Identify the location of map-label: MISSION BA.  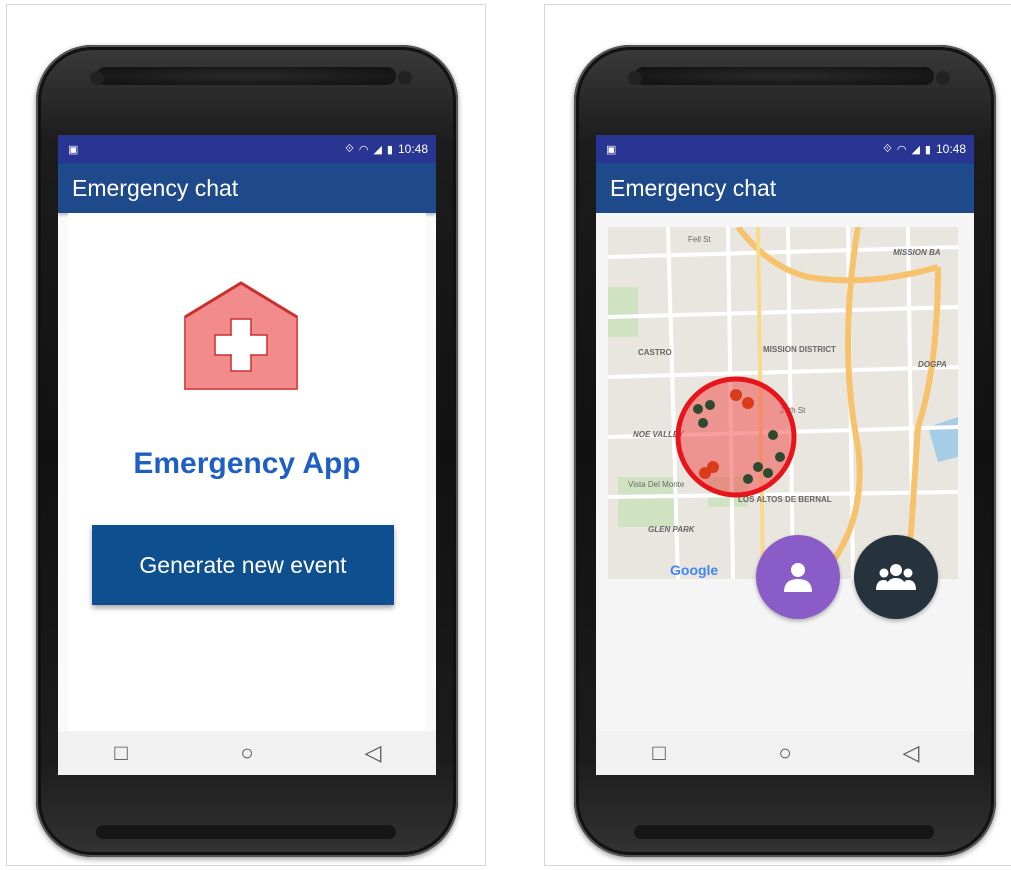
(917, 252).